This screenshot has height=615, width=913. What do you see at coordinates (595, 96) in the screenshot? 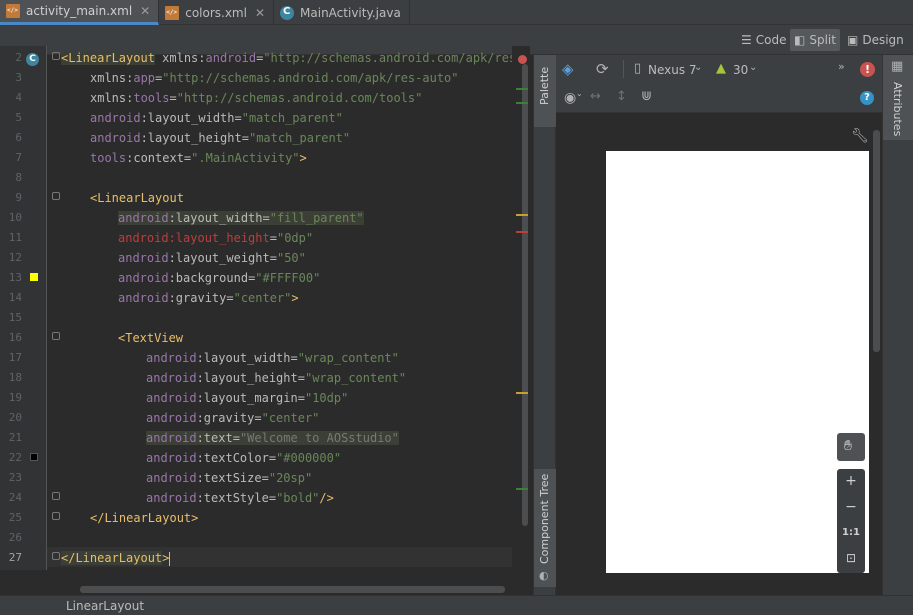
I see `horizontal-resize-icon: ↔` at bounding box center [595, 96].